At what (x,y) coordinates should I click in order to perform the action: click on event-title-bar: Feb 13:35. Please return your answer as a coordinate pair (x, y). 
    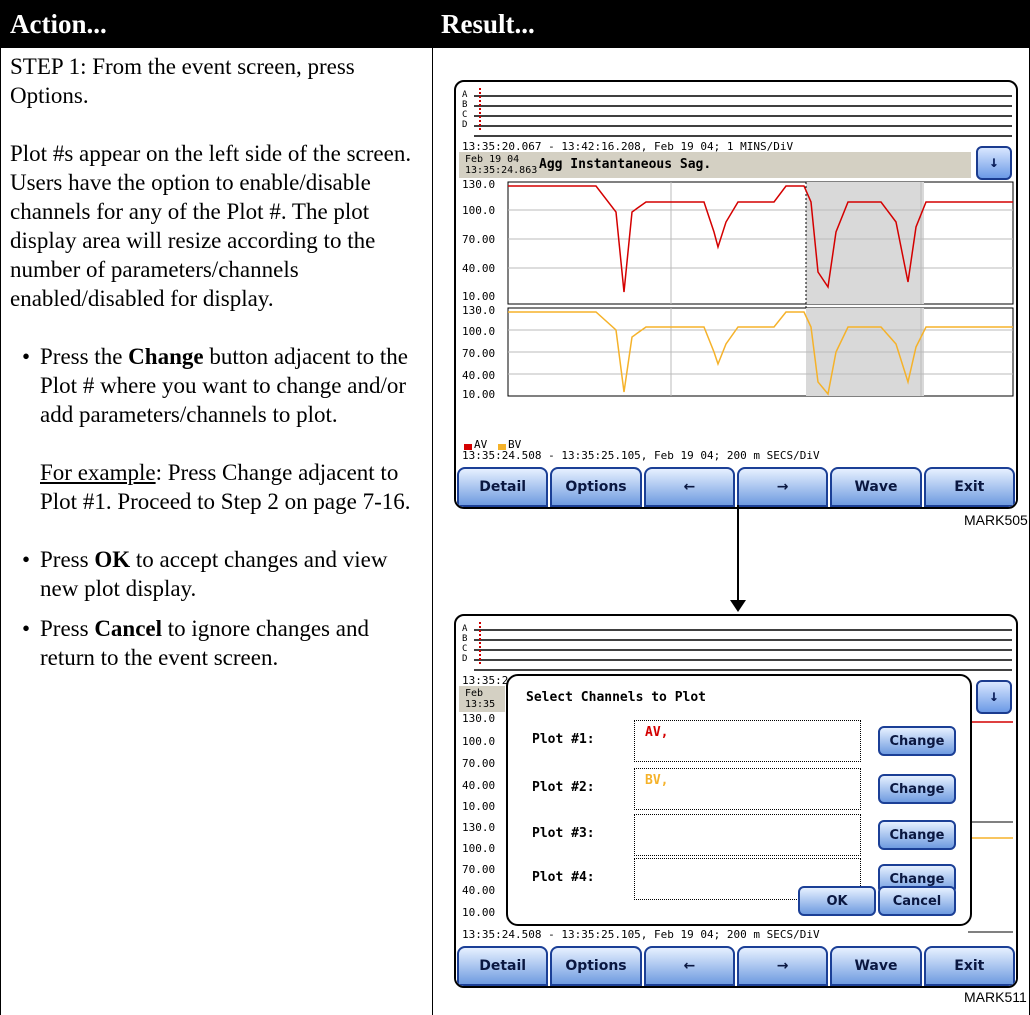
    Looking at the image, I should click on (482, 699).